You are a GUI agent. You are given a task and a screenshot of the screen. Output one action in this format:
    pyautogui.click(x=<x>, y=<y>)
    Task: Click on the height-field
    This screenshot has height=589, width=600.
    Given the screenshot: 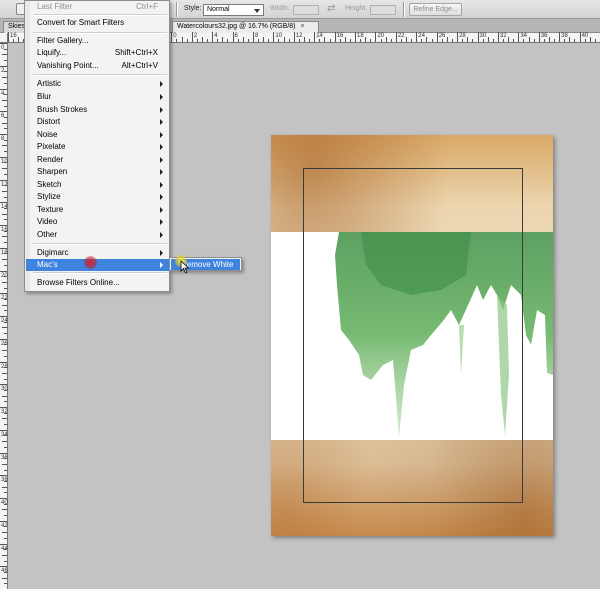 What is the action you would take?
    pyautogui.click(x=383, y=10)
    